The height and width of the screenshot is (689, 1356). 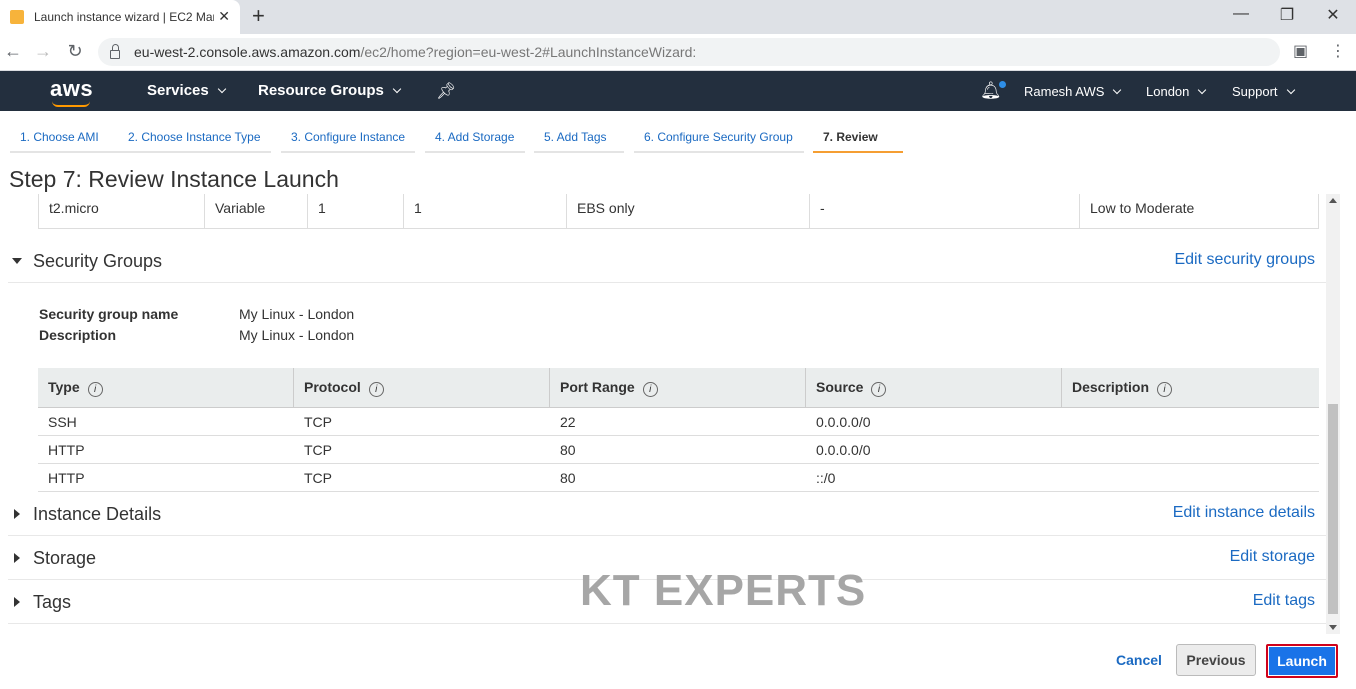 I want to click on storage-title: Storage, so click(x=65, y=558).